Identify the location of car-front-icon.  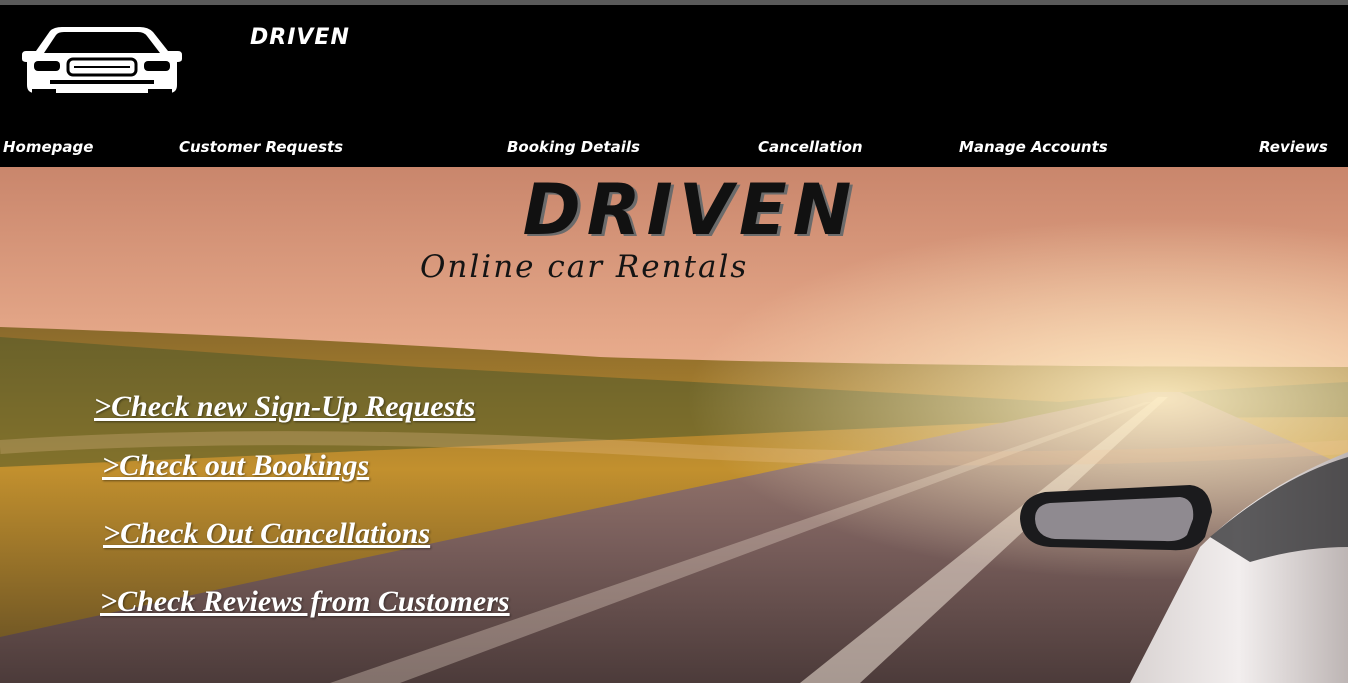
(102, 62).